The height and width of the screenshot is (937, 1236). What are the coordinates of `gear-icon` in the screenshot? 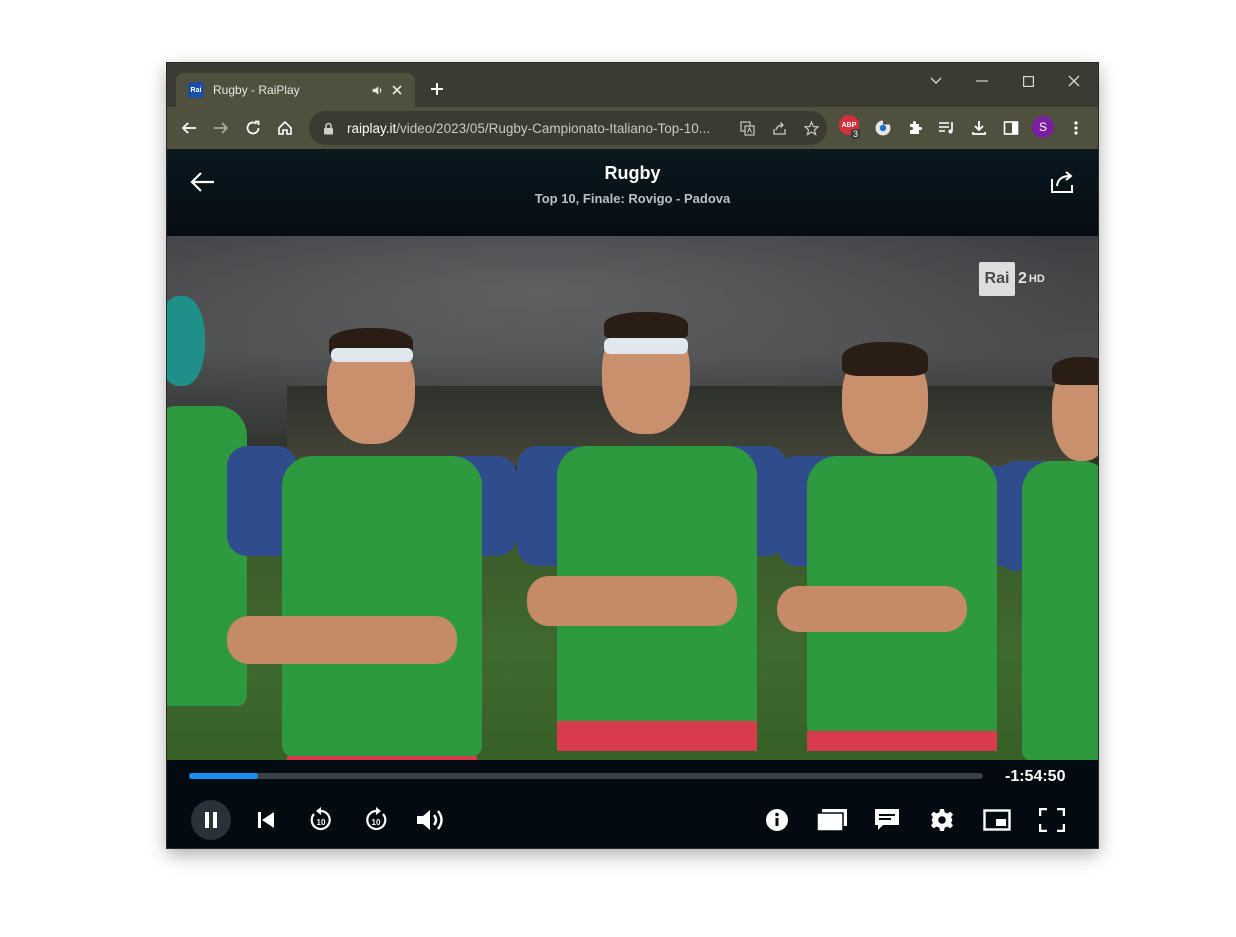 It's located at (942, 820).